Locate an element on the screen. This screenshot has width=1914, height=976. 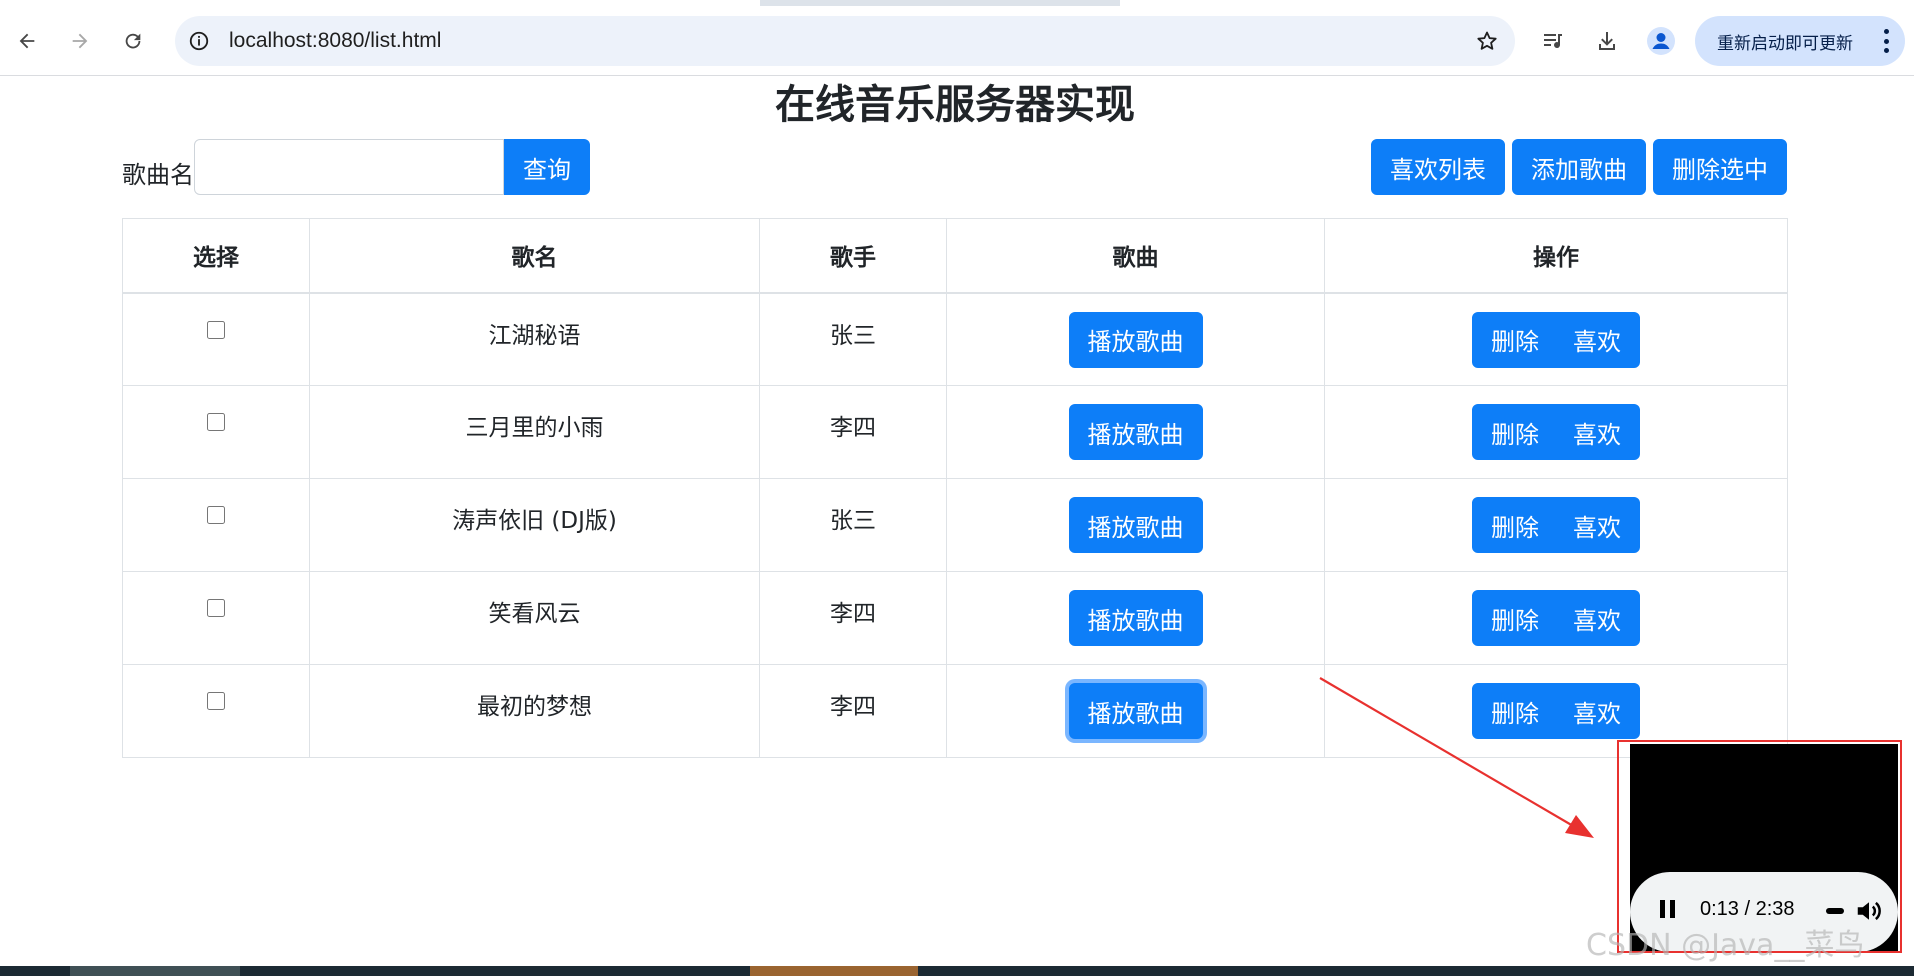
table-header-row: 选择 歌名 歌手 歌曲 操作 is located at coordinates (955, 256).